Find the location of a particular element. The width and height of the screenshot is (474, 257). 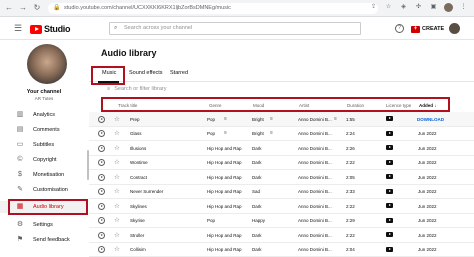

col-added: Added ↓ is located at coordinates (428, 105).